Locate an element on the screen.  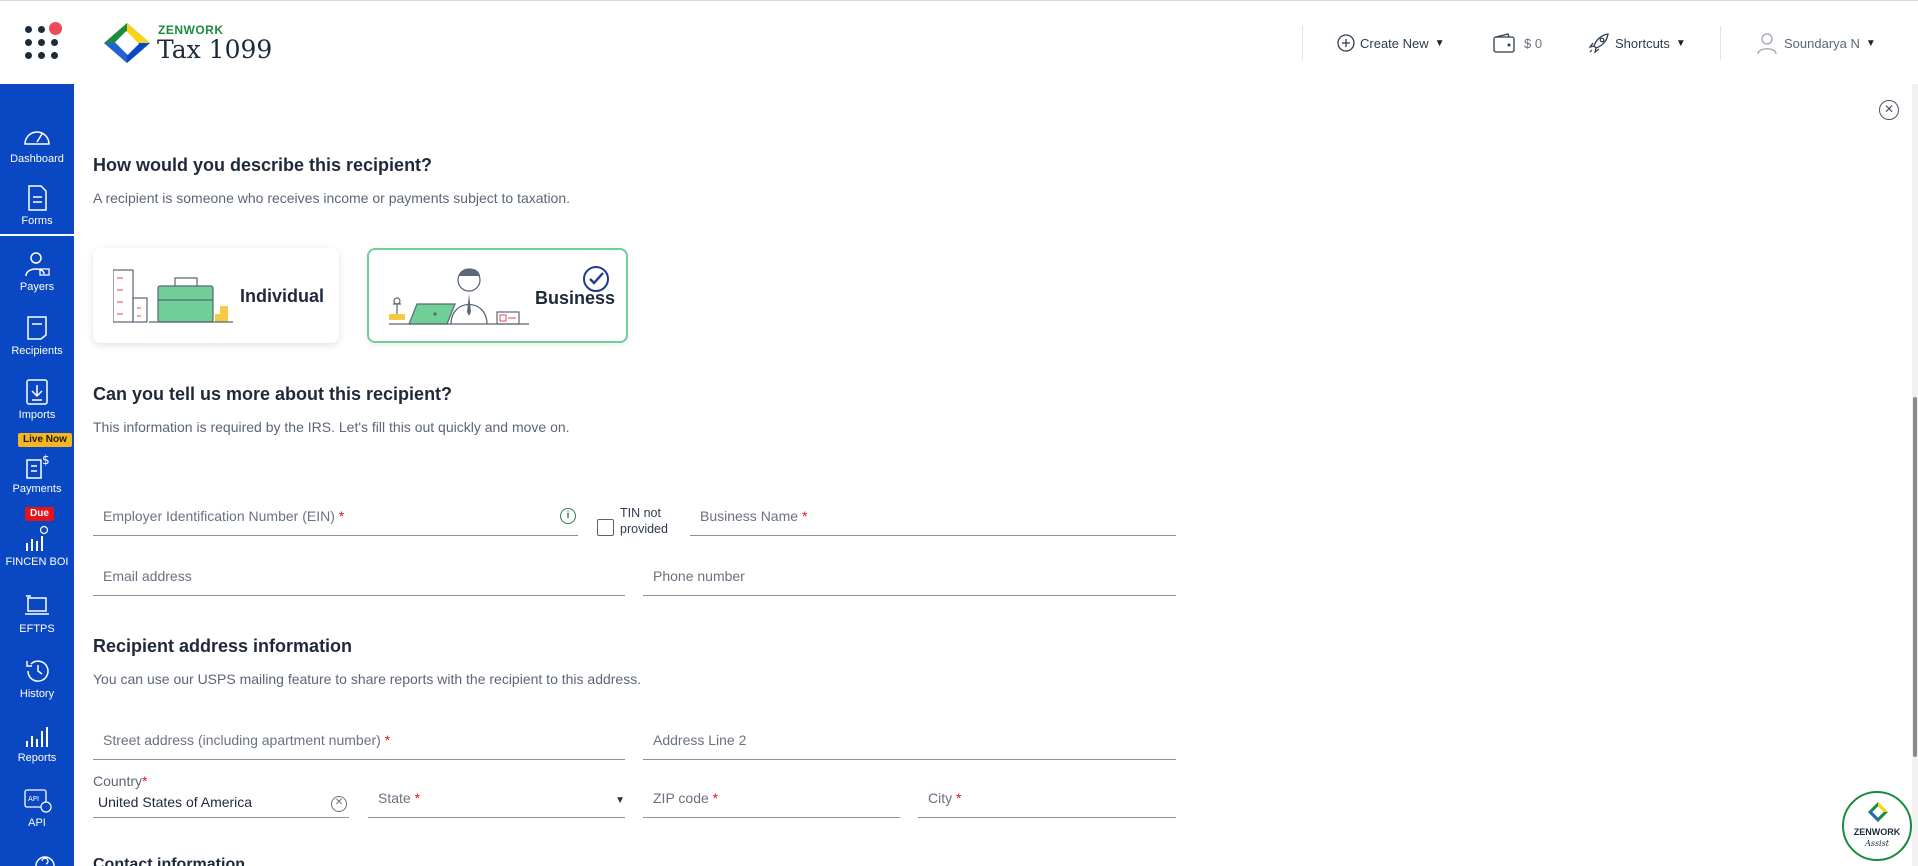
tin-not-provided-checkbox is located at coordinates (605, 527).